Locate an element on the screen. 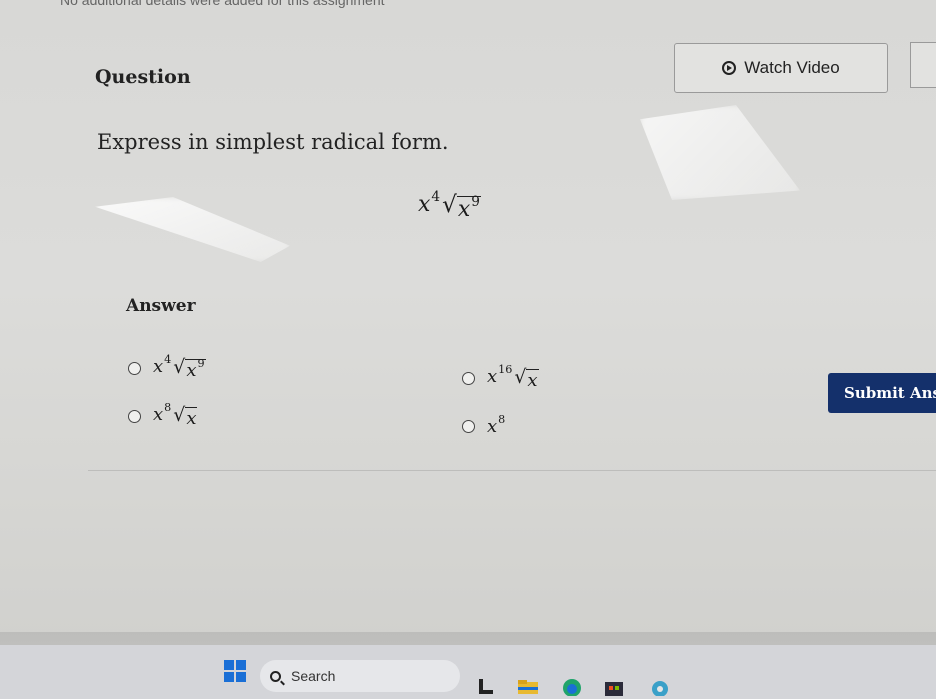  taskbar-search-box: Search is located at coordinates (360, 676).